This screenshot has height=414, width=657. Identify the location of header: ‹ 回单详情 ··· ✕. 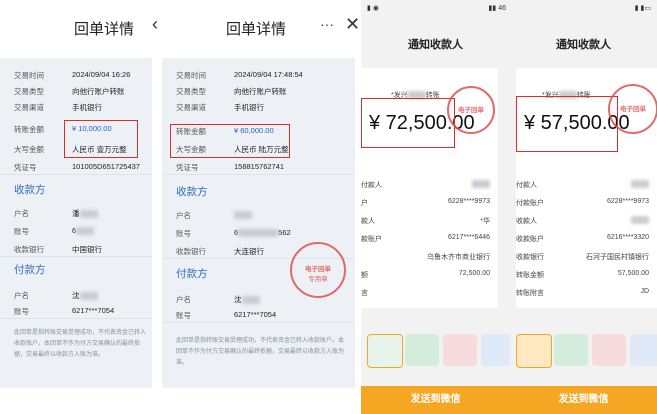
(256, 29).